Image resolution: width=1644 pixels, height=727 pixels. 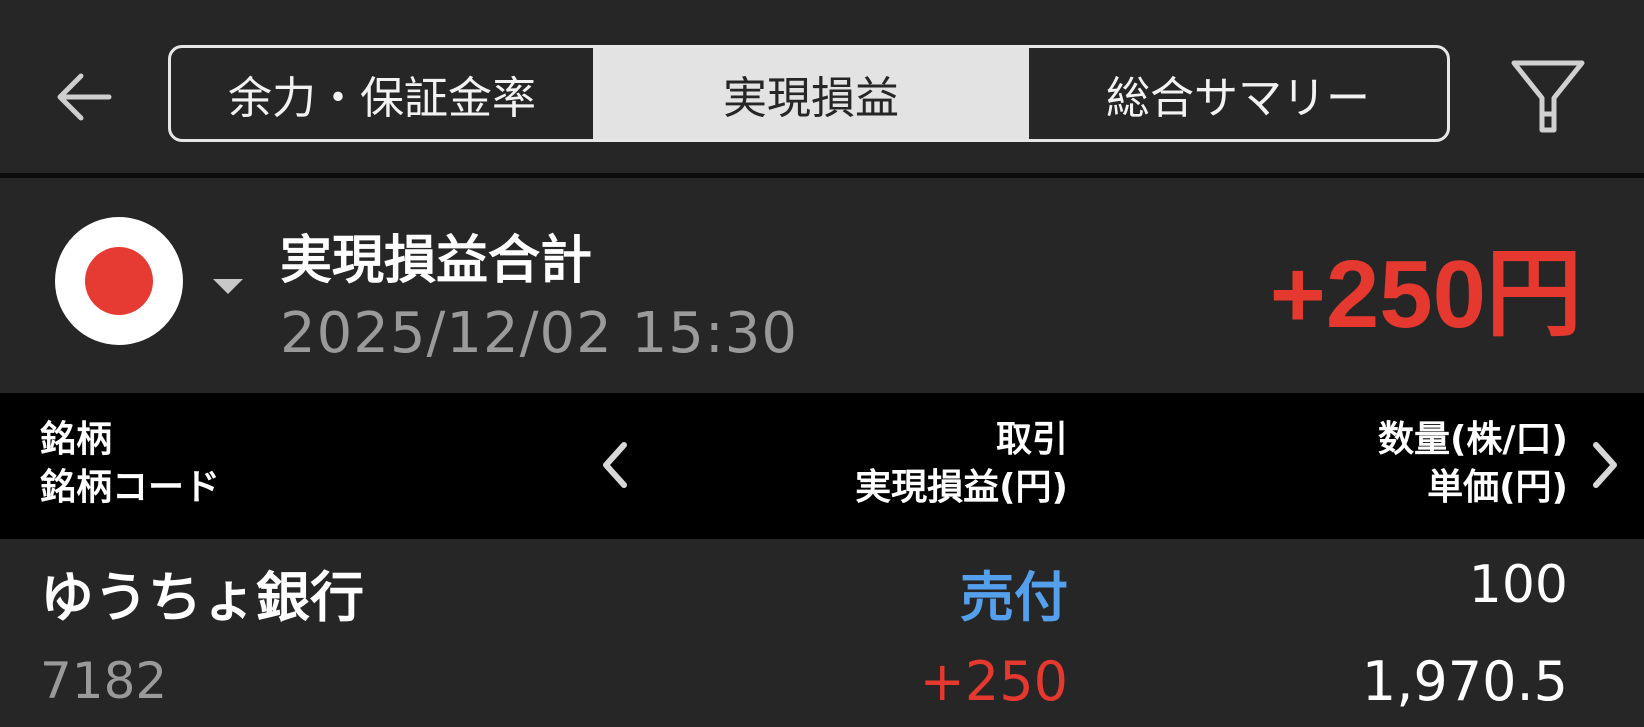 I want to click on back-button, so click(x=83, y=97).